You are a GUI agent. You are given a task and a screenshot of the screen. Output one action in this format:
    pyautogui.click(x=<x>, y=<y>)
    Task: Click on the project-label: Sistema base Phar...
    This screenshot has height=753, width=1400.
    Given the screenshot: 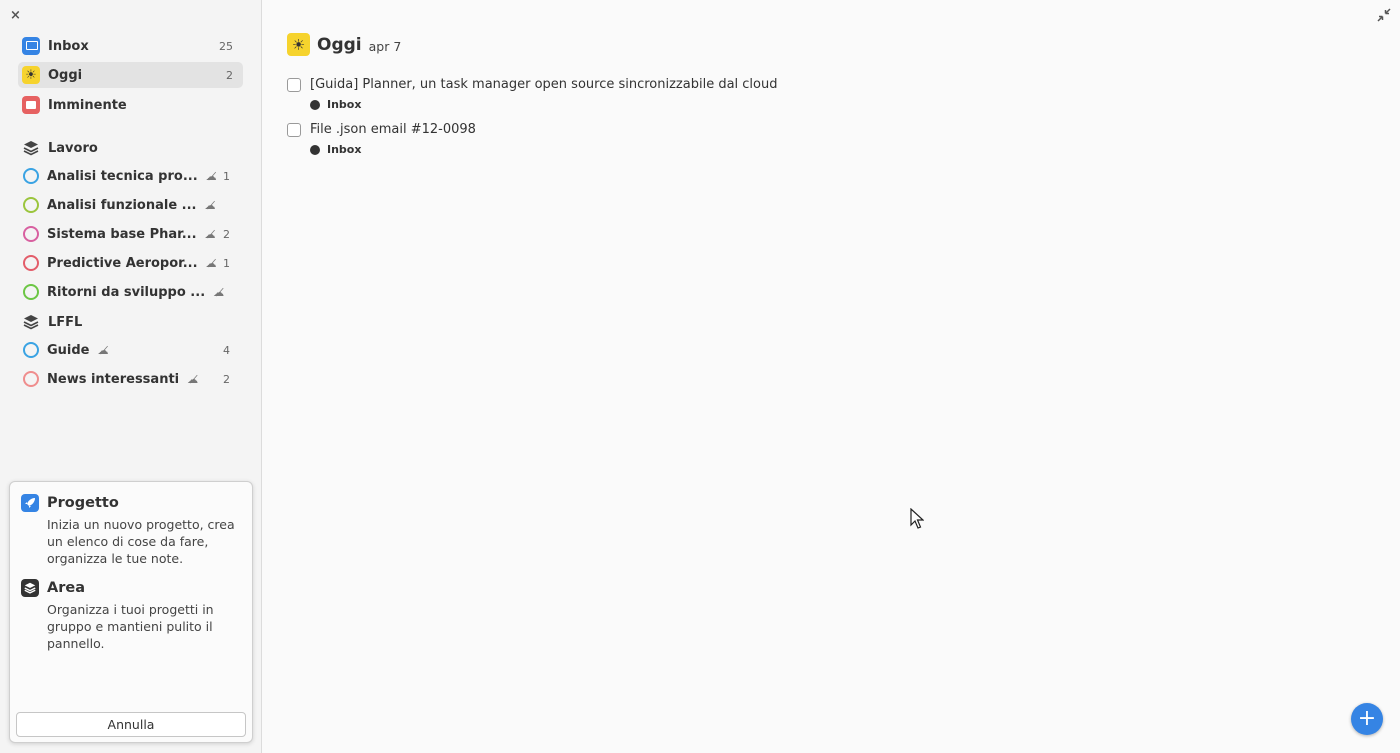 What is the action you would take?
    pyautogui.click(x=122, y=234)
    